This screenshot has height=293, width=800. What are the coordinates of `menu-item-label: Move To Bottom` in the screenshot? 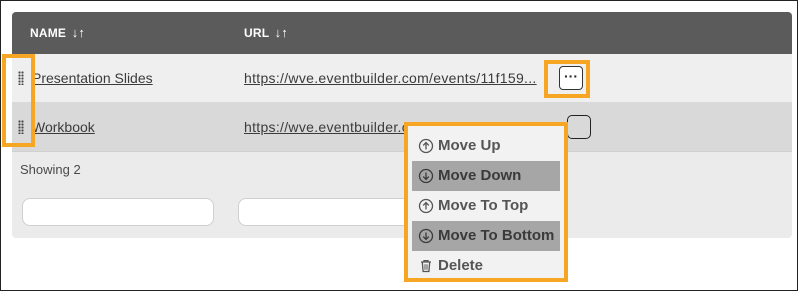 It's located at (496, 235).